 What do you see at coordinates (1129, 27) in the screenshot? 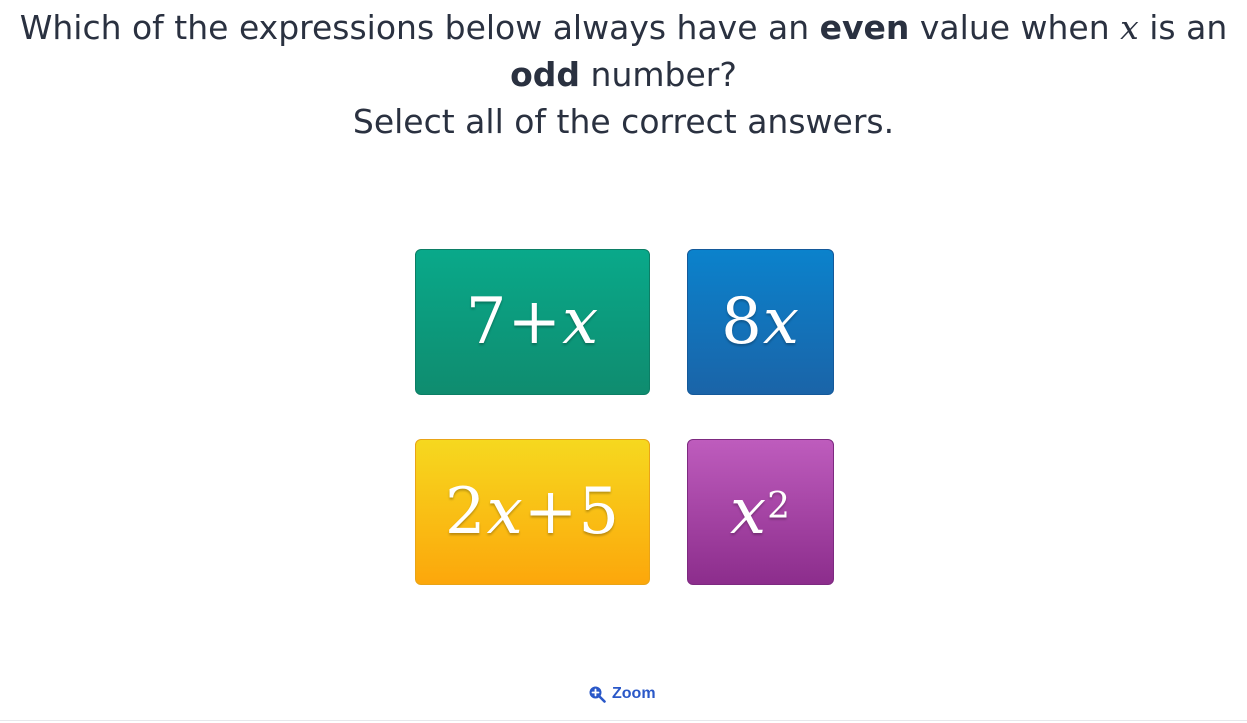
I see `question-variable: x` at bounding box center [1129, 27].